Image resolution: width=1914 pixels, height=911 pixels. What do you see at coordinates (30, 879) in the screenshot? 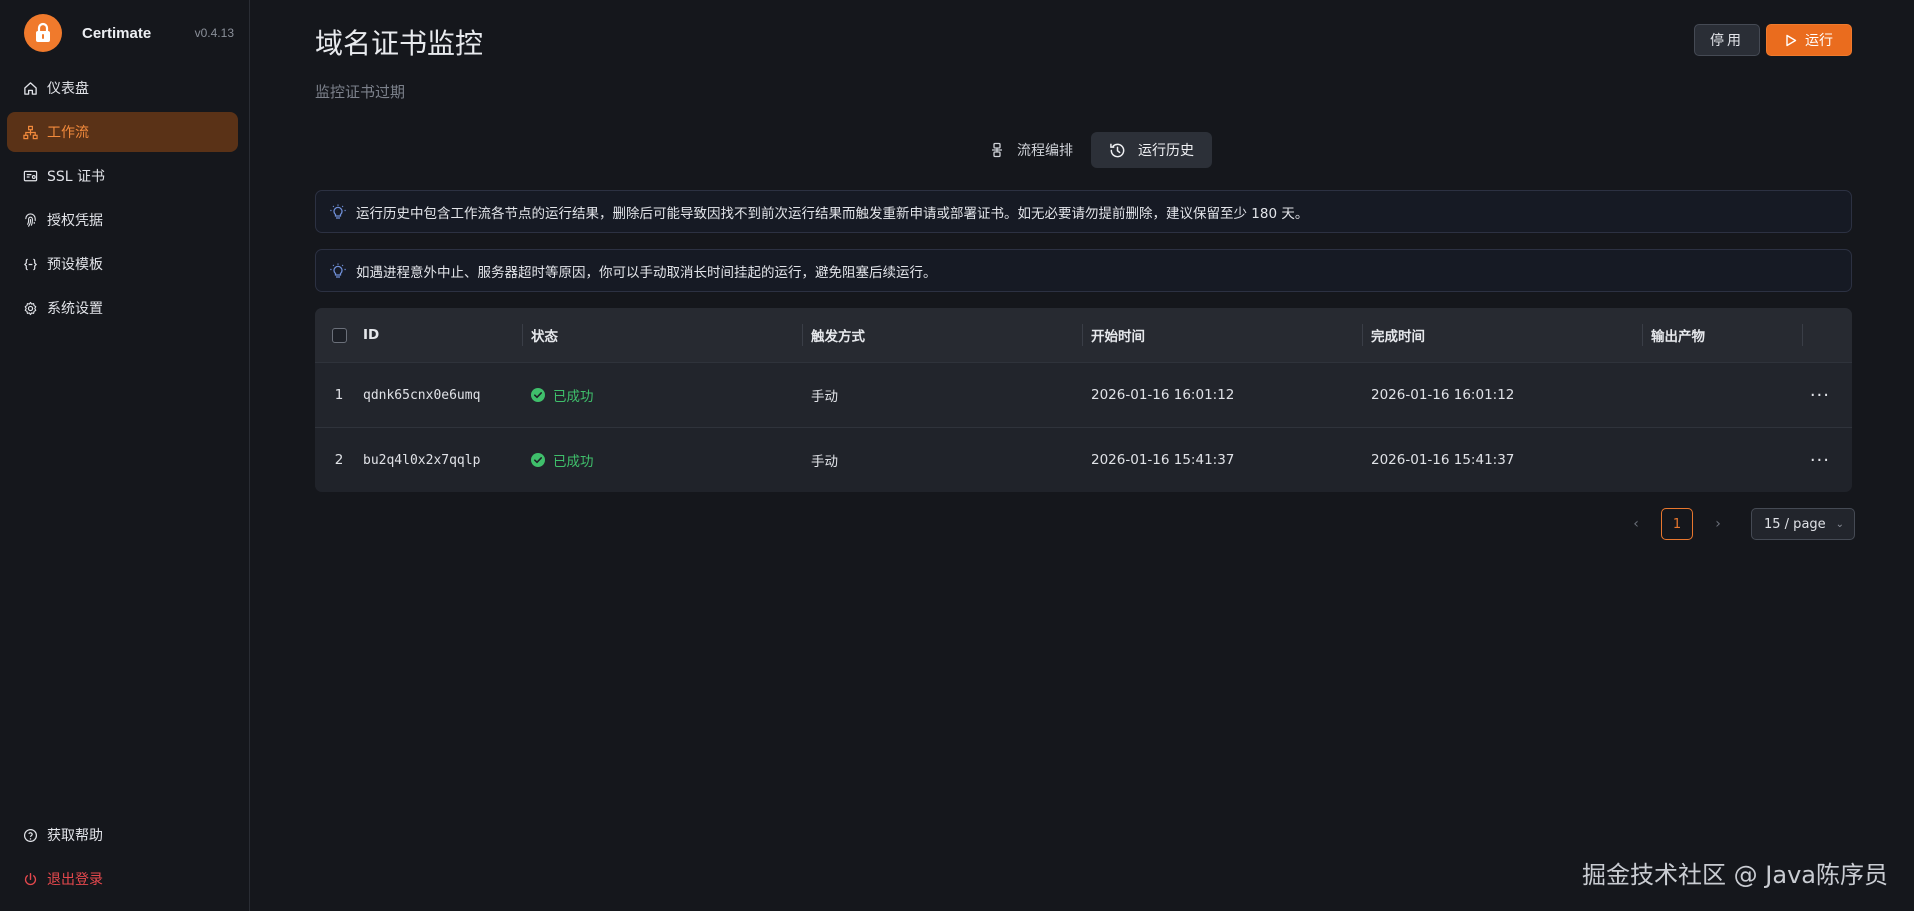
I see `power-icon` at bounding box center [30, 879].